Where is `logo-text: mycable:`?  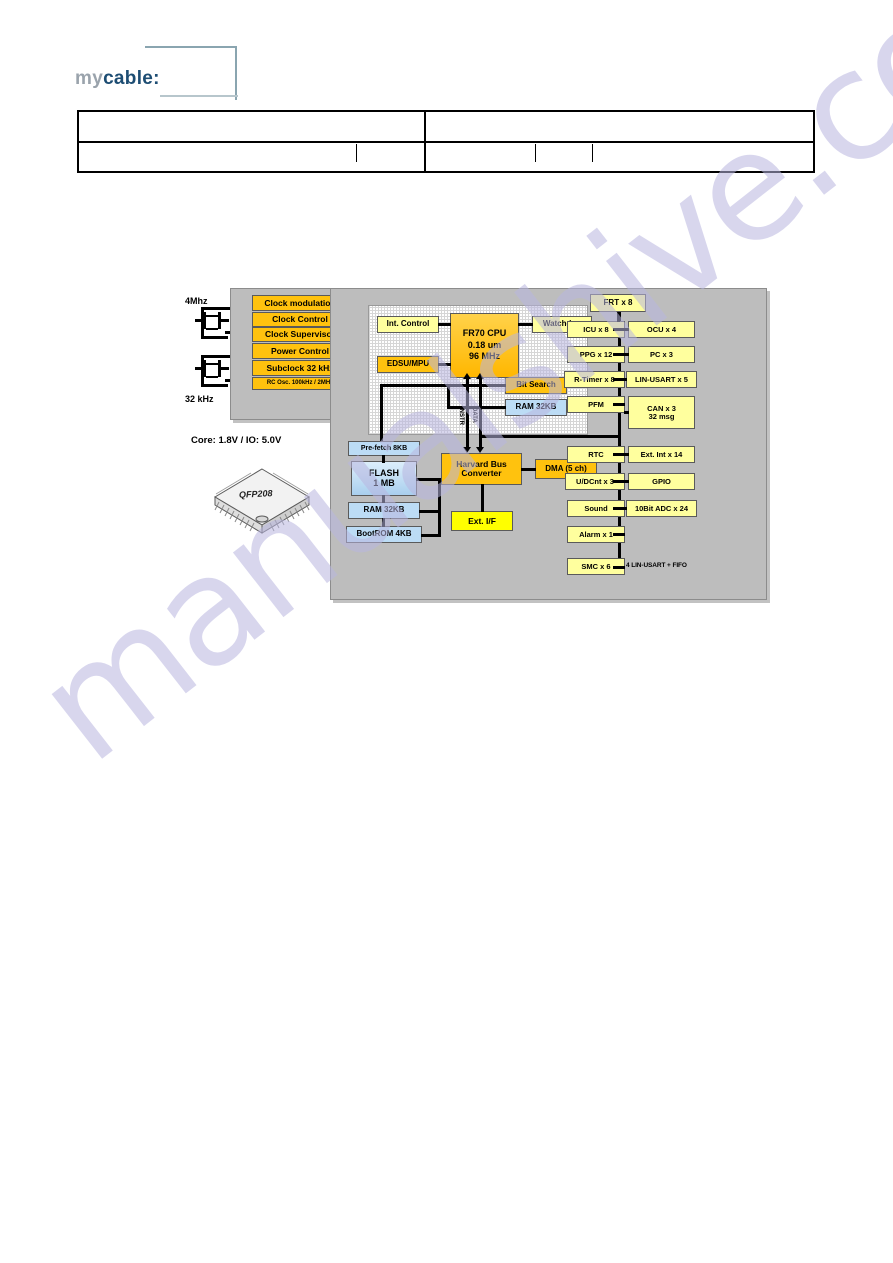 logo-text: mycable: is located at coordinates (117, 79).